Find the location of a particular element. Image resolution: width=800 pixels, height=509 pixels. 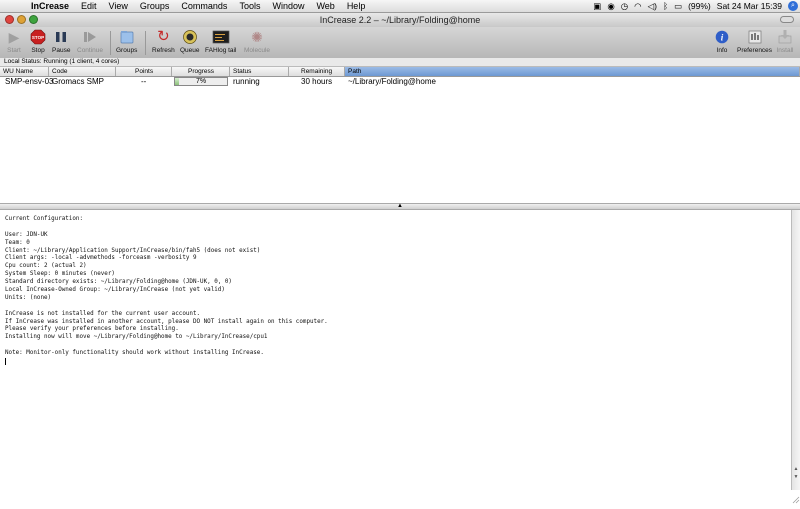

minimize-icon is located at coordinates (21, 19).